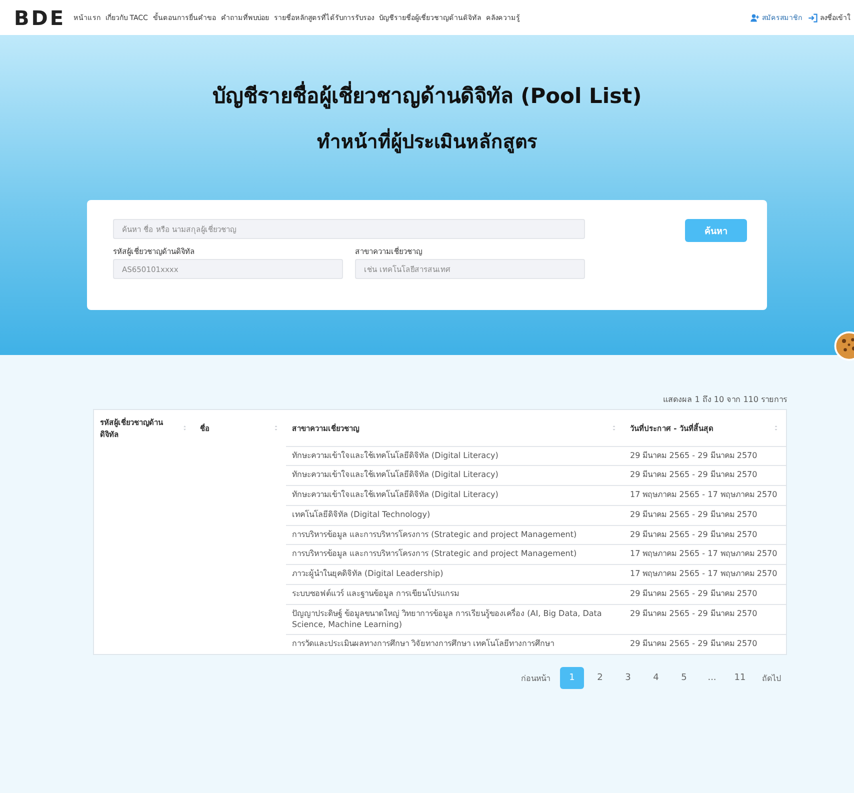 The height and width of the screenshot is (793, 854). I want to click on page-link: 3, so click(628, 678).